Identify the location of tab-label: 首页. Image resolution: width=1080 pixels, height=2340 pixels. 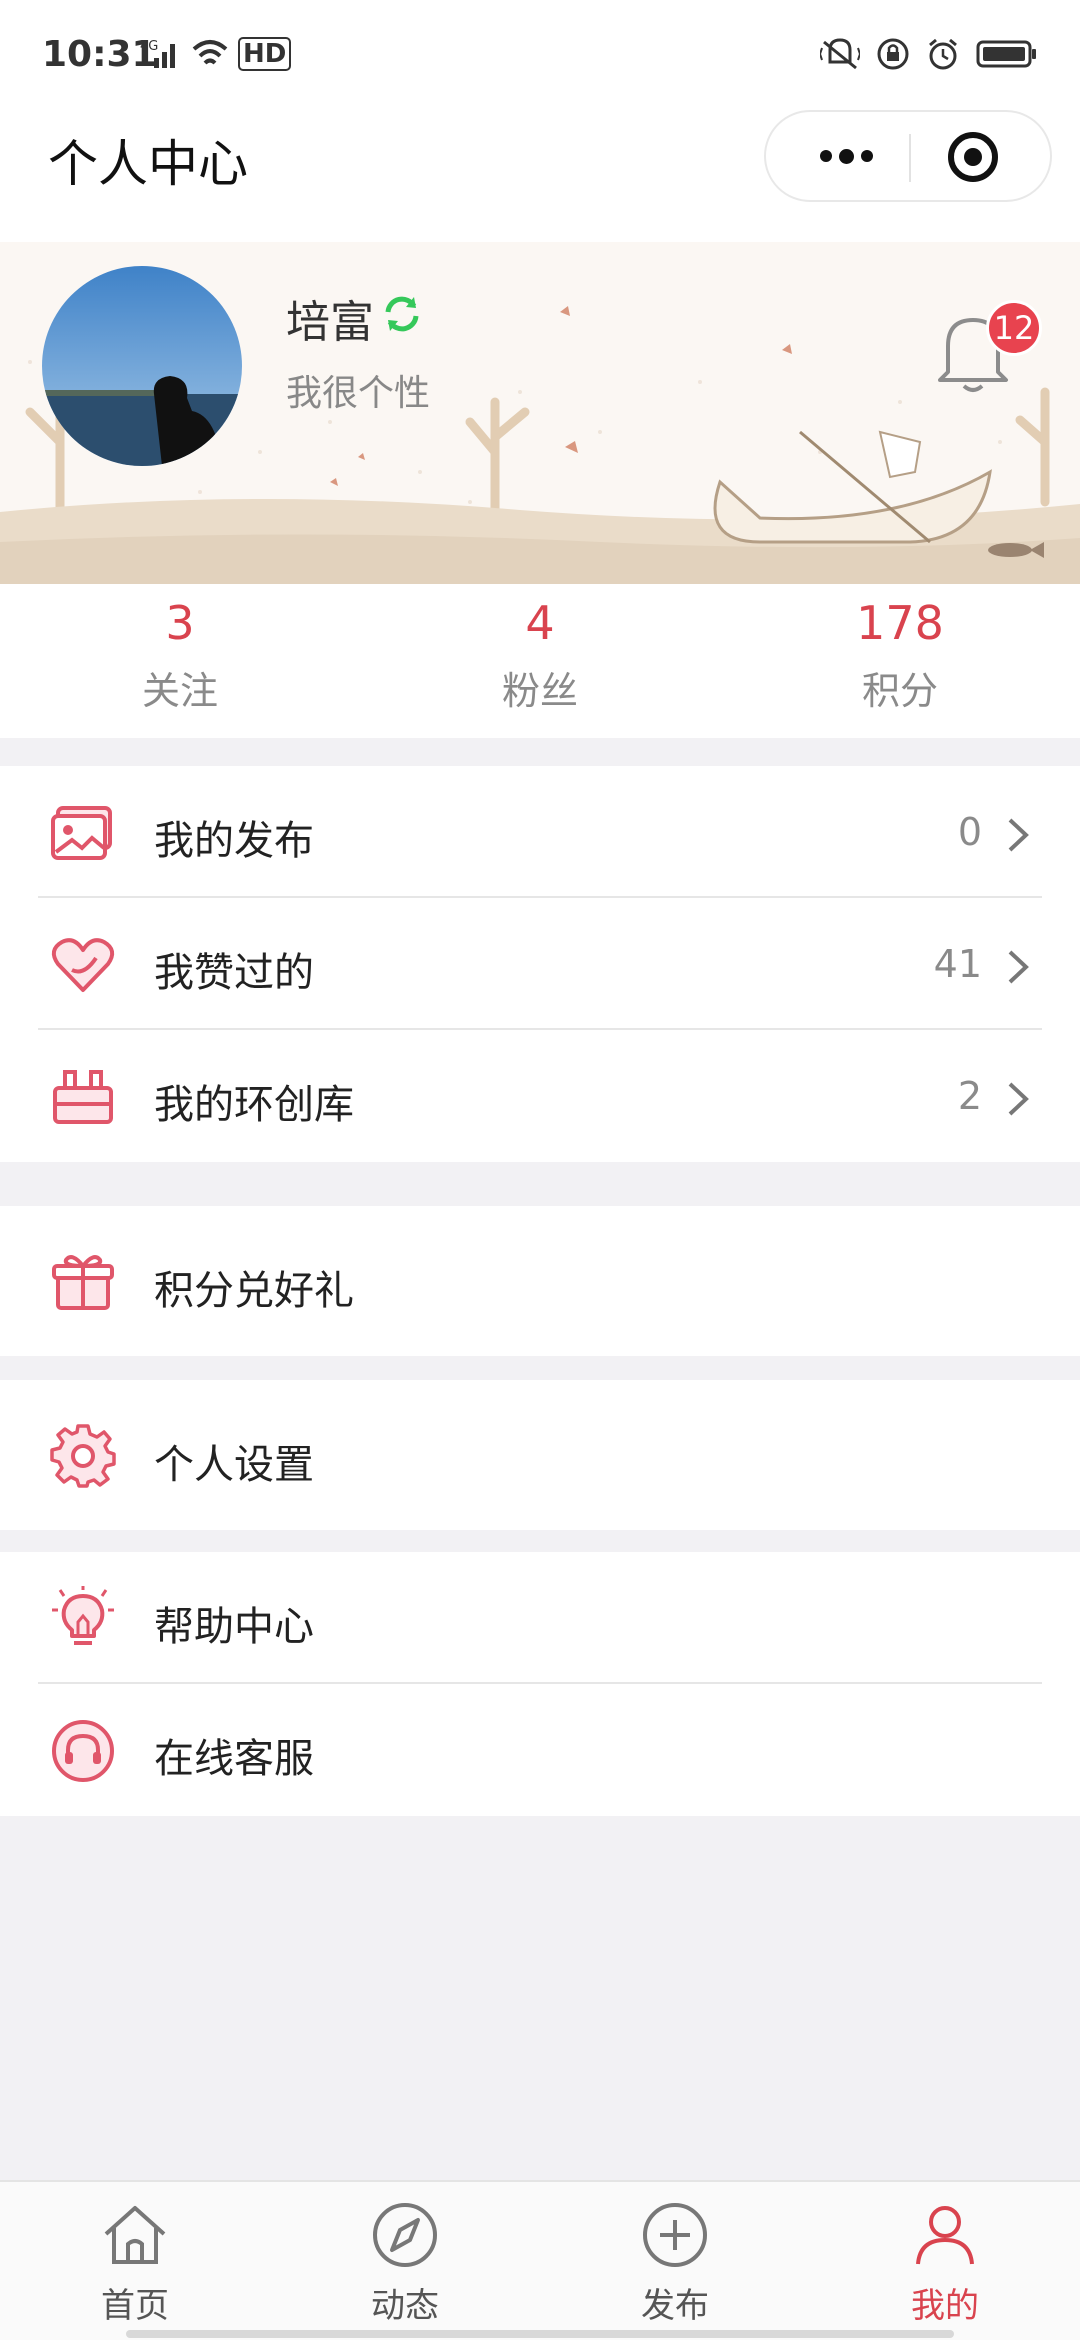
(135, 2306).